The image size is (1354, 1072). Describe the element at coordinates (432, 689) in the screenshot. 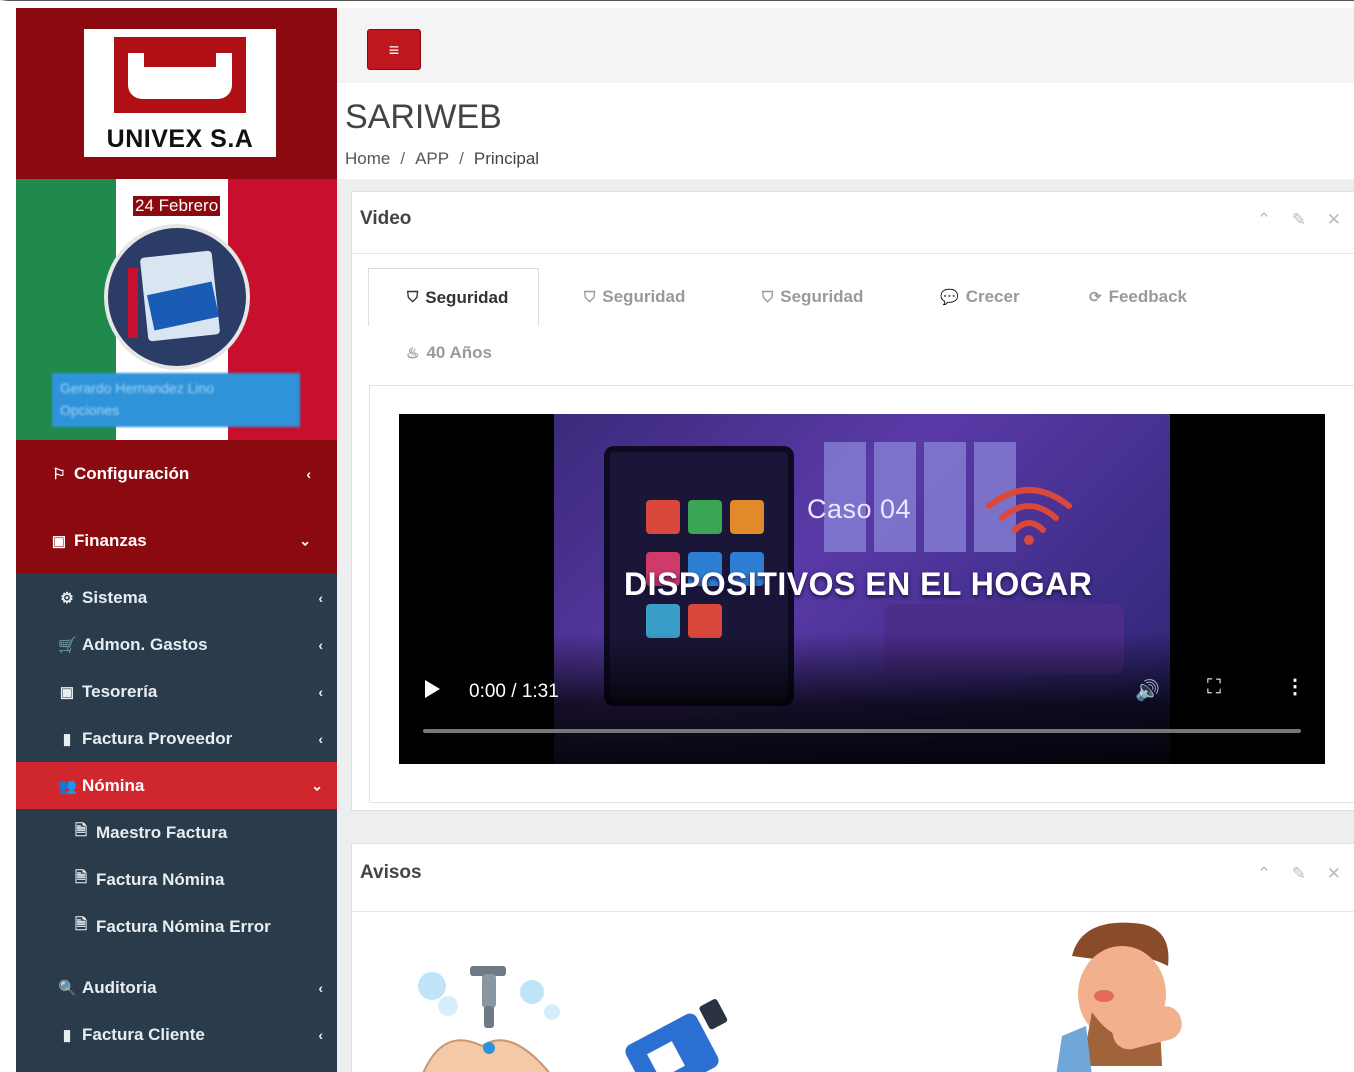

I see `play-icon` at that location.